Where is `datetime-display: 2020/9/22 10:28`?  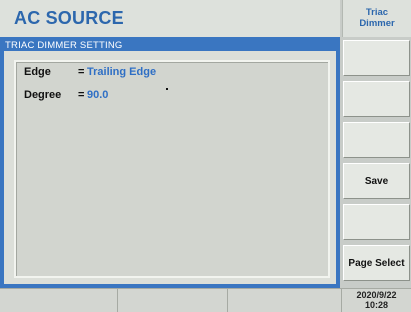
datetime-display: 2020/9/22 10:28 is located at coordinates (376, 300).